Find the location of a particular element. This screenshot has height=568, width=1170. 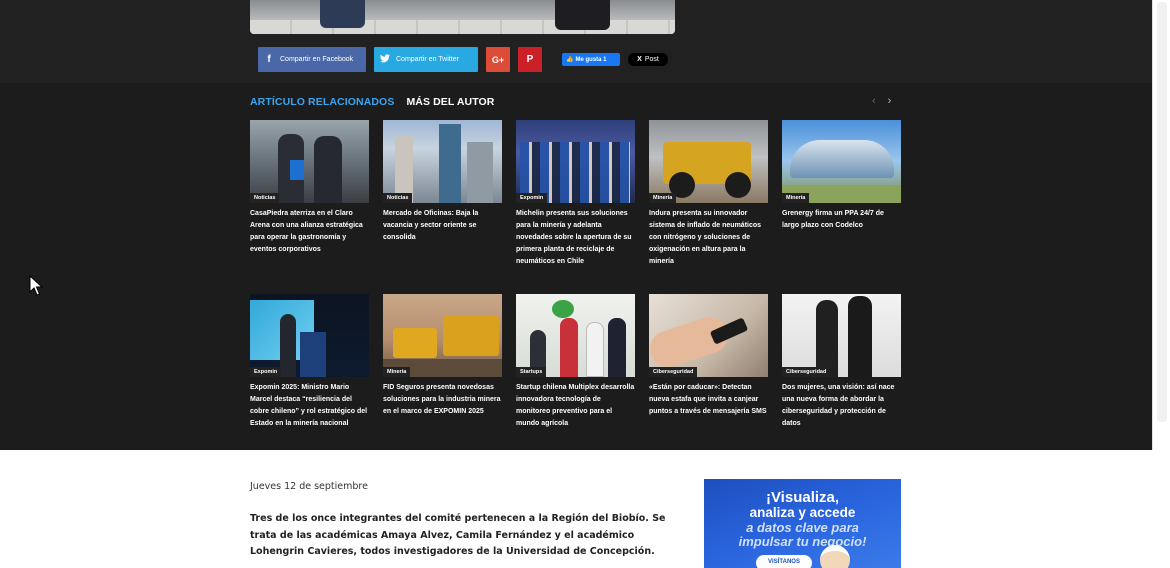

next-arrow-icon: › is located at coordinates (890, 101).